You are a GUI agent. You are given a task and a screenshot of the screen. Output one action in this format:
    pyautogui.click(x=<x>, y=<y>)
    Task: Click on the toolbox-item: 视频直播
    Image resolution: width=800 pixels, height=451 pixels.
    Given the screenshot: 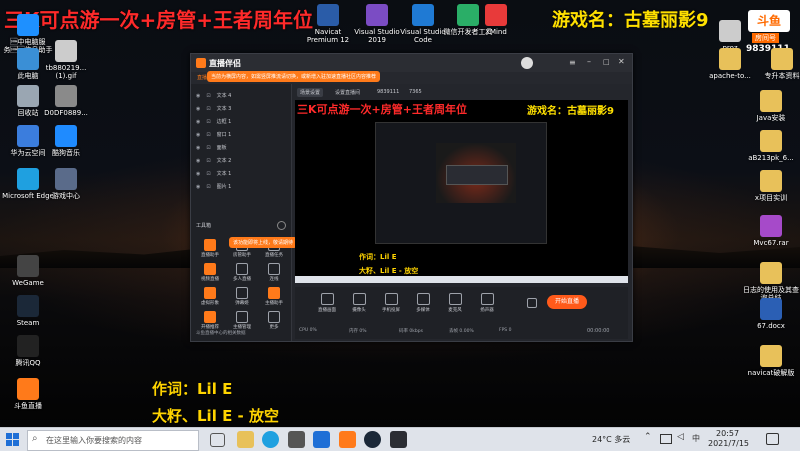 What is the action you would take?
    pyautogui.click(x=210, y=272)
    